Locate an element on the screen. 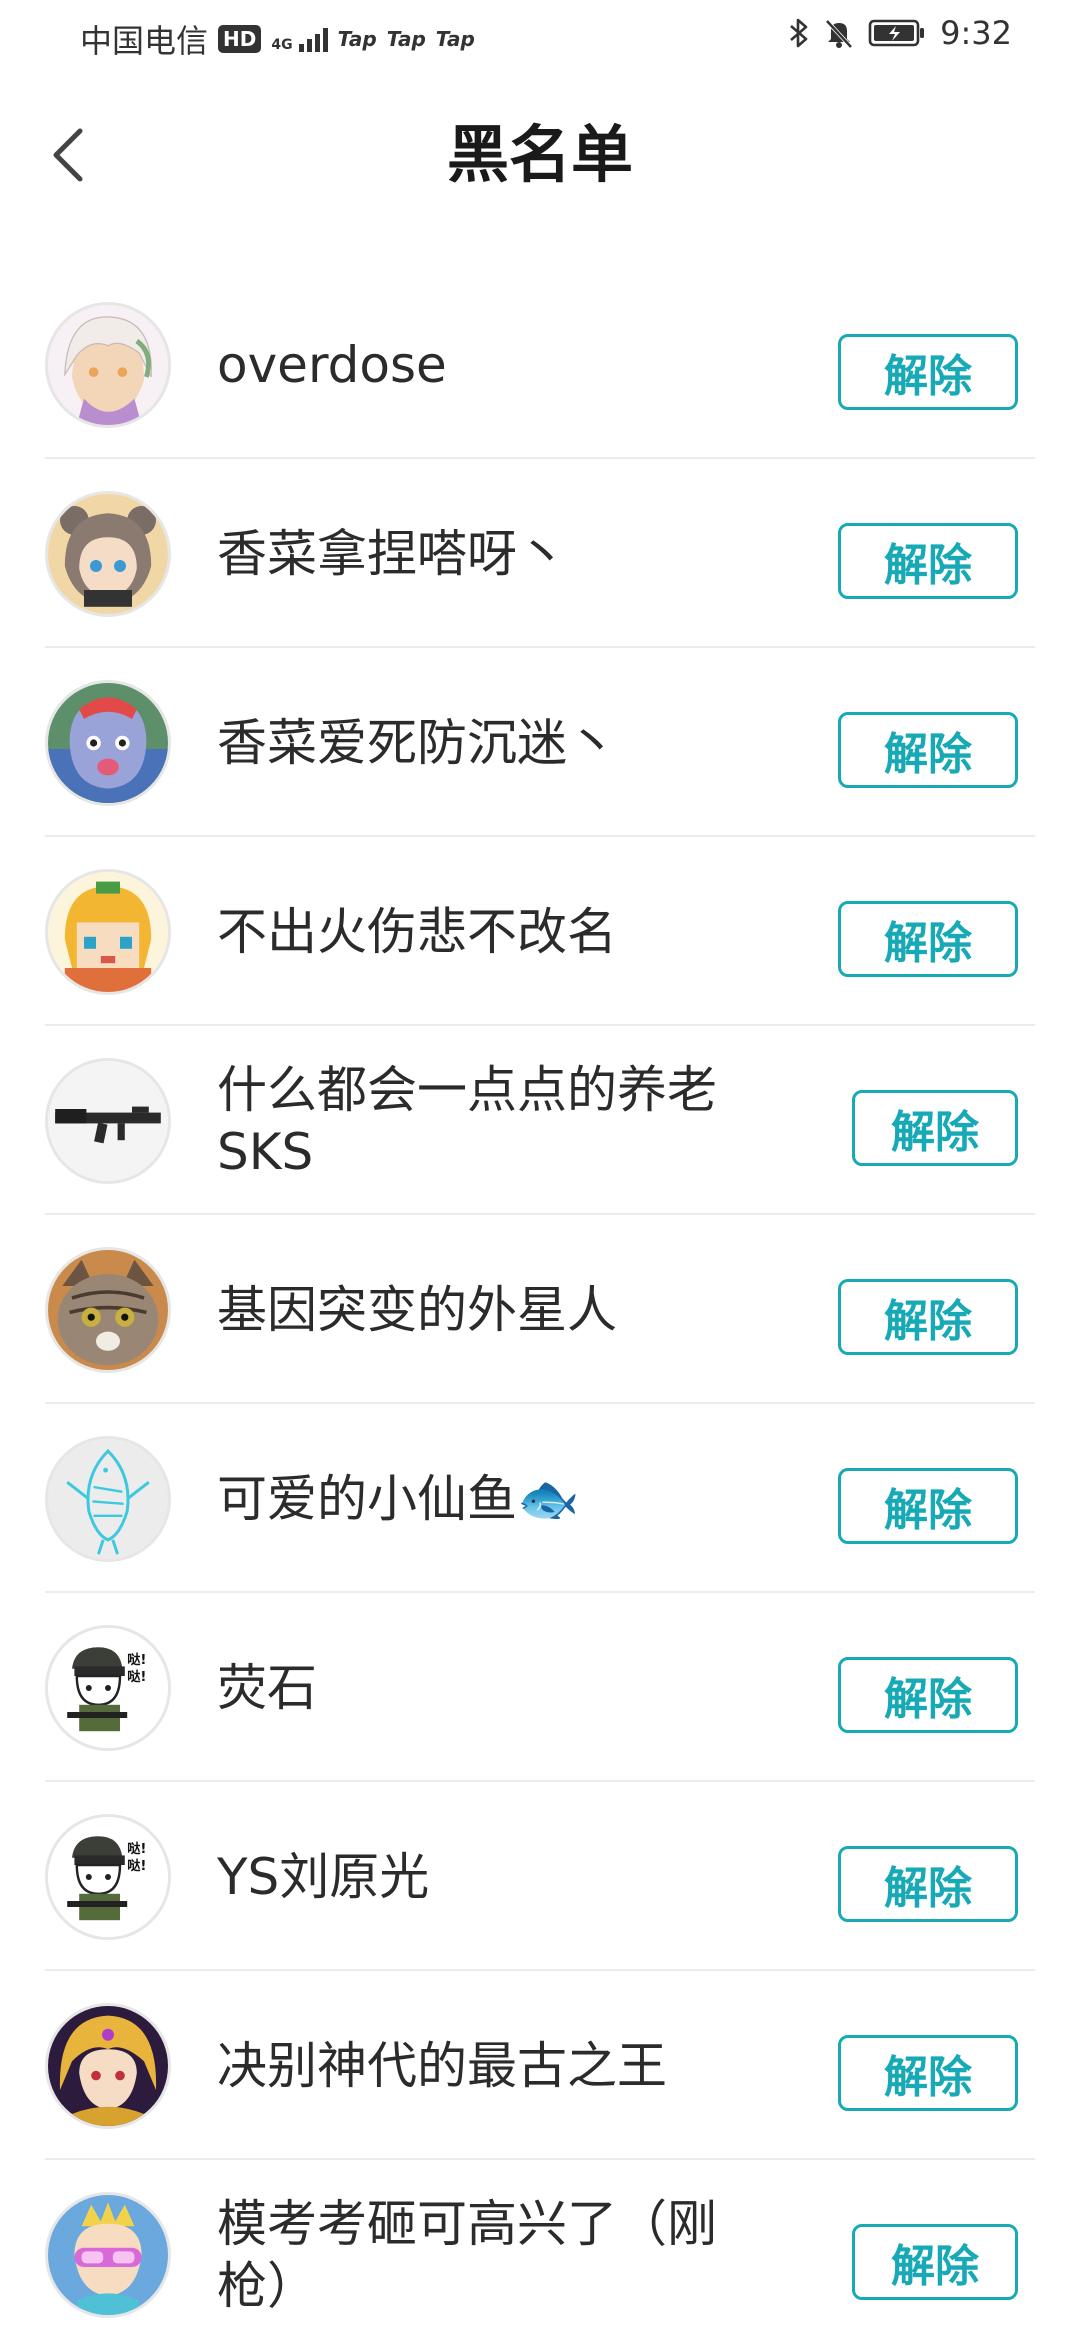  blacklist-row: overdose 解除 is located at coordinates (540, 364).